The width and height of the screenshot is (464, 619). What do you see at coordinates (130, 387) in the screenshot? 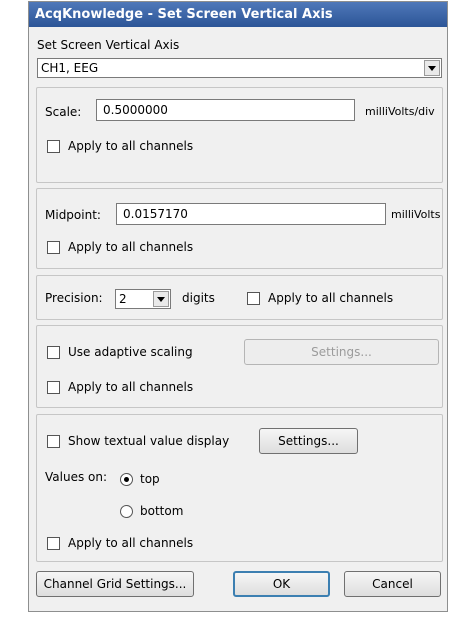
I see `adaptive-apply-label: Apply to all channels` at bounding box center [130, 387].